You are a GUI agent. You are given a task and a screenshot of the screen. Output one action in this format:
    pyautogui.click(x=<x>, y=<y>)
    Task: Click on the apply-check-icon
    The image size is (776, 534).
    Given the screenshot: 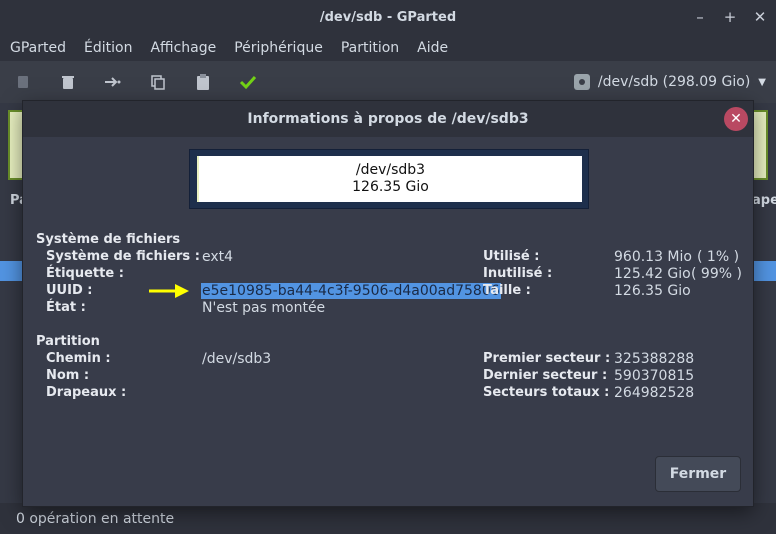 What is the action you would take?
    pyautogui.click(x=248, y=82)
    